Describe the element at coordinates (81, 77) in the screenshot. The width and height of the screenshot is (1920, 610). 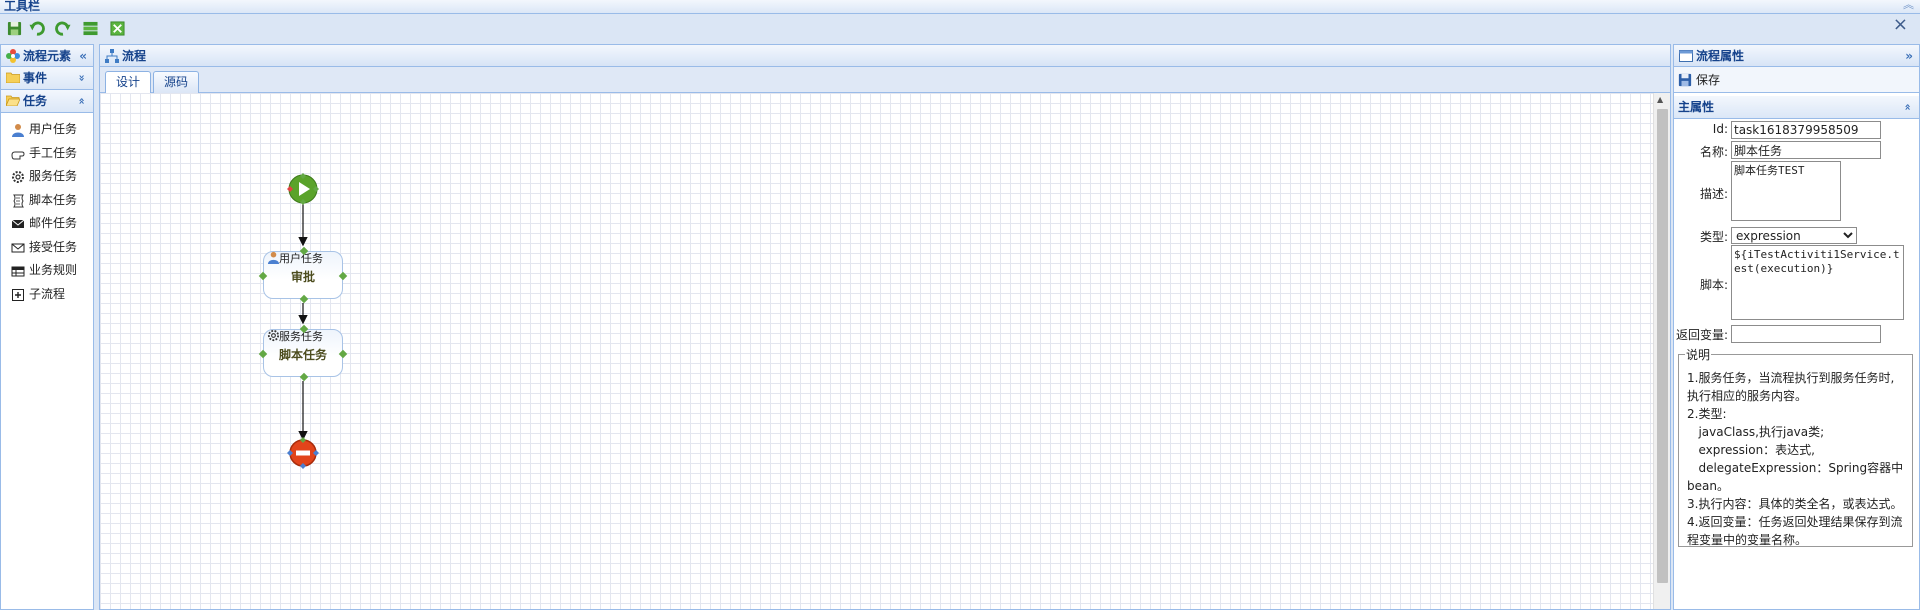
I see `expand-event-icon: »` at that location.